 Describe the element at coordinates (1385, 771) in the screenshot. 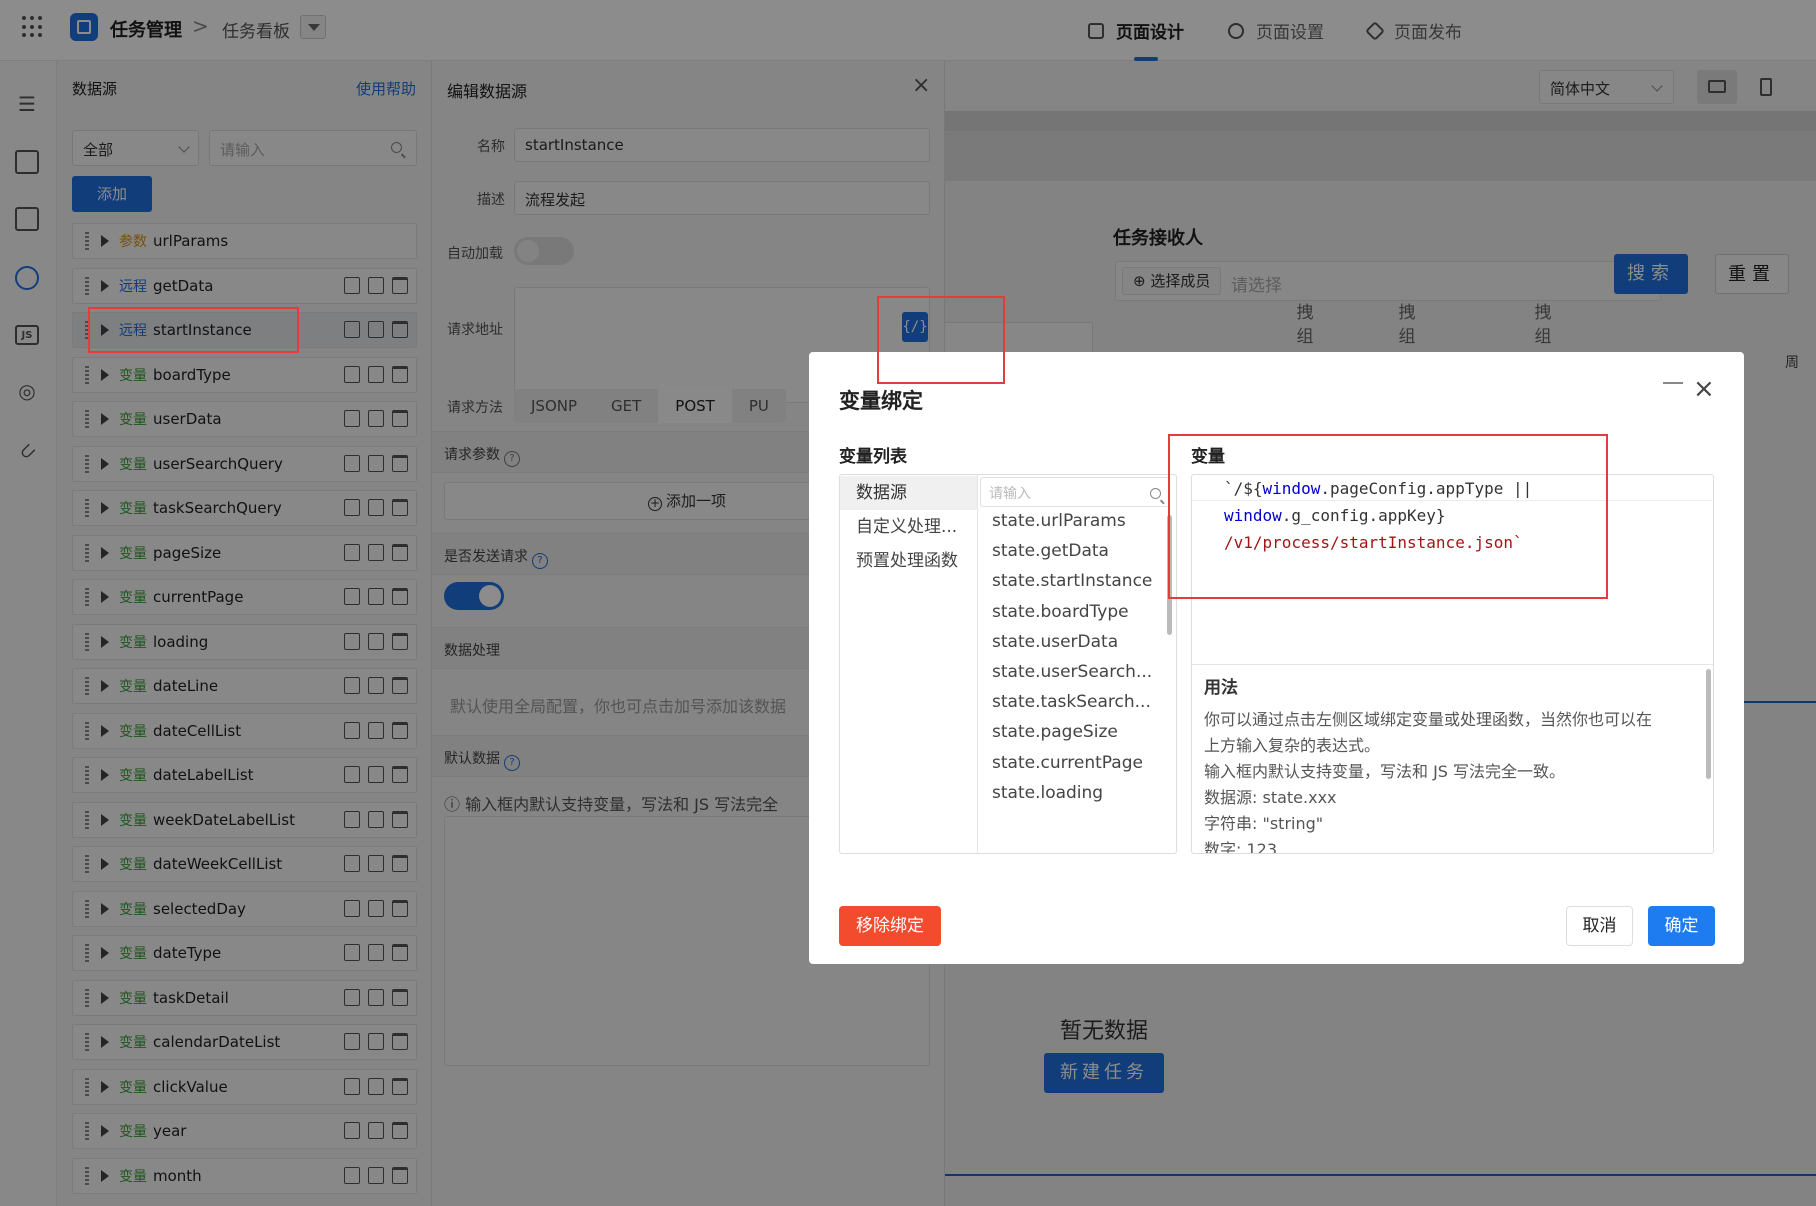

I see `usage-line: 输入框内默认支持变量，写法和 JS 写法完全一致。` at that location.